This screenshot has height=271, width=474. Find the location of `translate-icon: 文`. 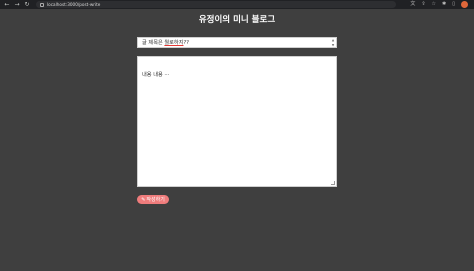

translate-icon: 文 is located at coordinates (412, 4).